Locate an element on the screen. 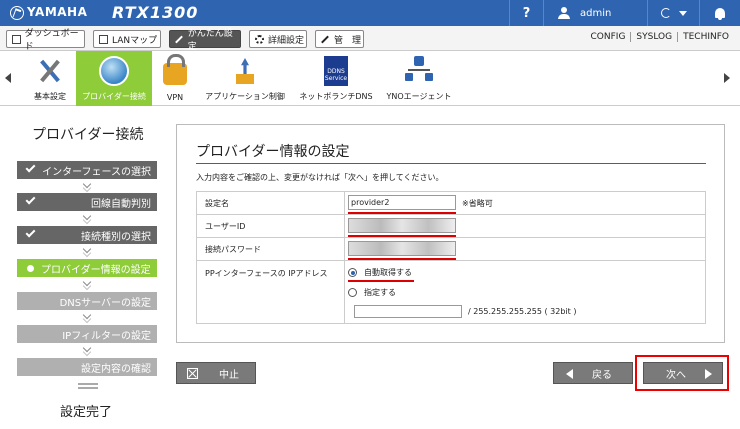 This screenshot has height=429, width=740. setting-name-input: provider2 is located at coordinates (402, 202).